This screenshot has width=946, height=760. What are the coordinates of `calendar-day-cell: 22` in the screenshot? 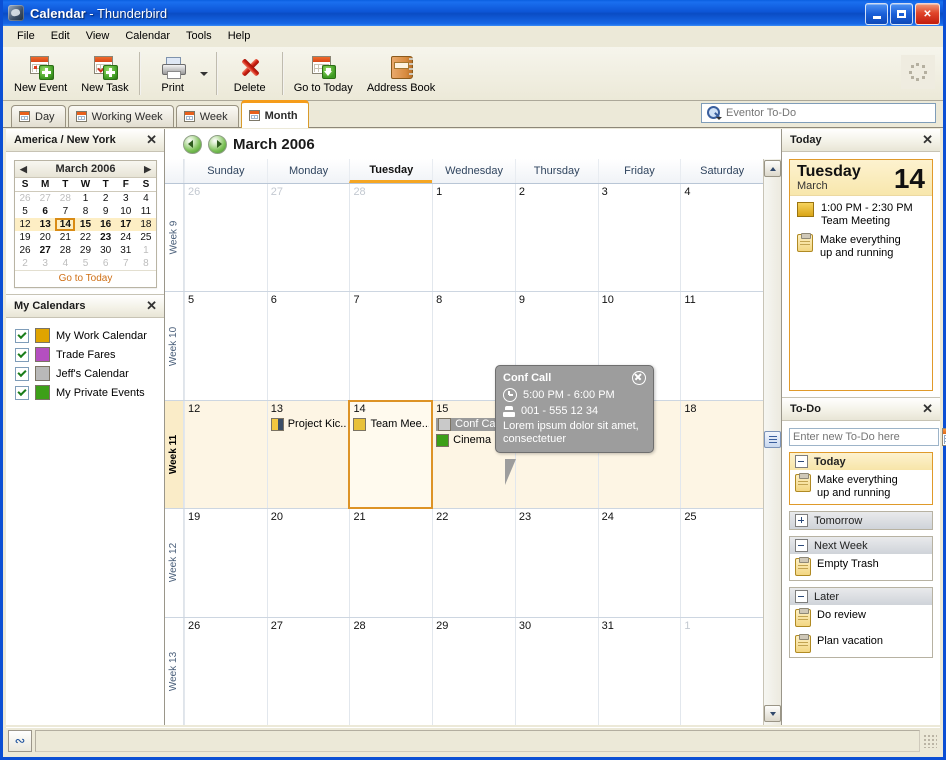 It's located at (473, 563).